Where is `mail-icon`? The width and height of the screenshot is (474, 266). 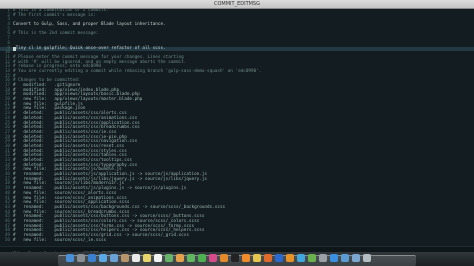 mail-icon is located at coordinates (114, 258).